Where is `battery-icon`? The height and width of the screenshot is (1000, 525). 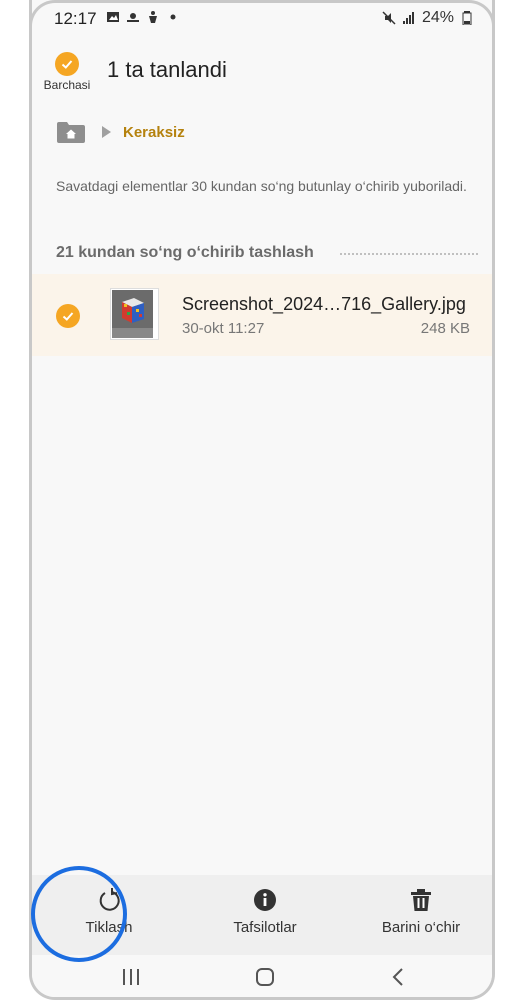 battery-icon is located at coordinates (467, 18).